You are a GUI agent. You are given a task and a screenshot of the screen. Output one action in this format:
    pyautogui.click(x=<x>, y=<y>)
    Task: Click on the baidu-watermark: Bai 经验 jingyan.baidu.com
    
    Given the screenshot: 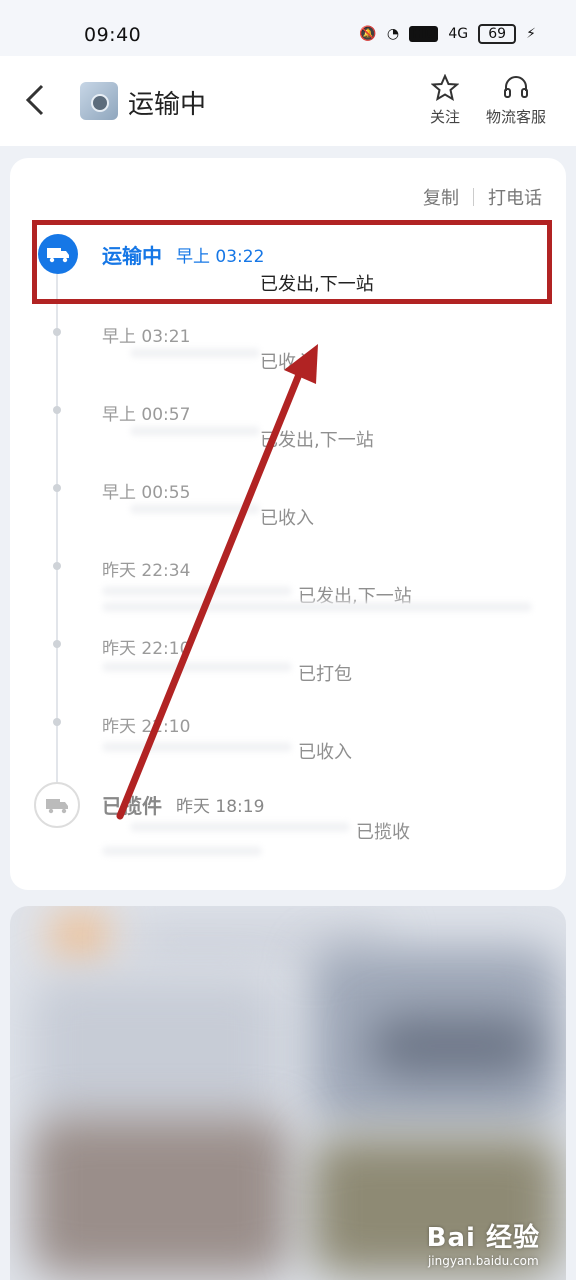 What is the action you would take?
    pyautogui.click(x=483, y=1242)
    